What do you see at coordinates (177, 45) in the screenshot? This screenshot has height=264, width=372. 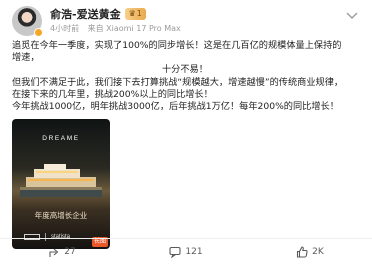 I see `content-line: 追觅在今年一季度，实现了100%的同步增长！这是在几百亿的规模体量上保持的` at bounding box center [177, 45].